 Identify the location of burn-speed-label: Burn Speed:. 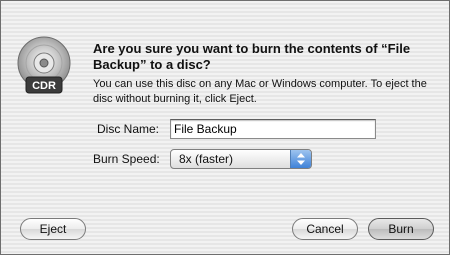
(126, 159).